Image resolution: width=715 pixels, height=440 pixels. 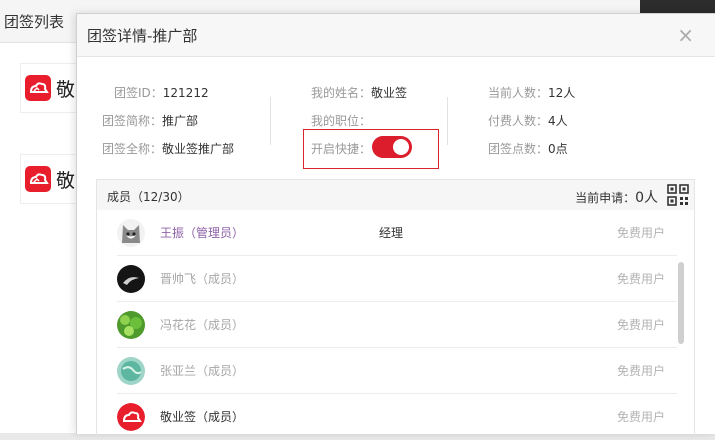 What do you see at coordinates (131, 371) in the screenshot?
I see `globe-avatar-icon` at bounding box center [131, 371].